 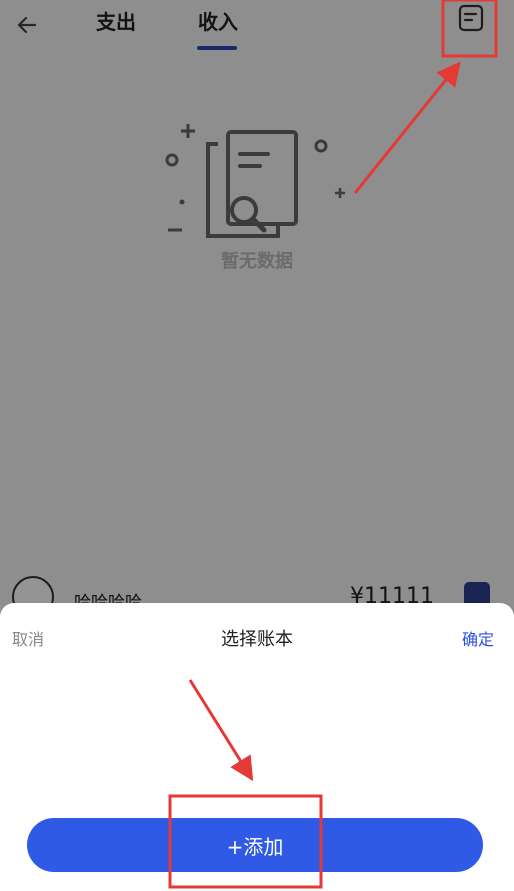 I want to click on add-button: +添加, so click(x=255, y=845).